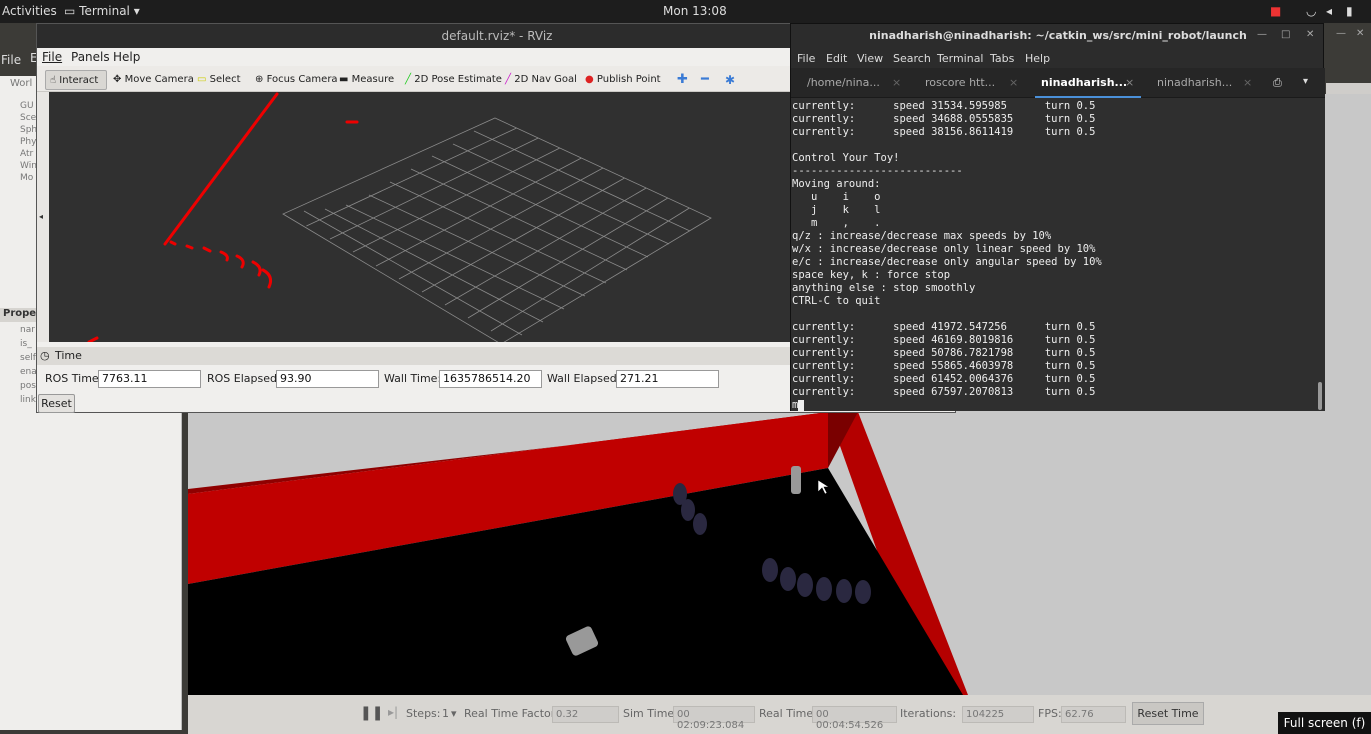 The width and height of the screenshot is (1371, 734). I want to click on gazebo-minimize-button: —, so click(1341, 33).